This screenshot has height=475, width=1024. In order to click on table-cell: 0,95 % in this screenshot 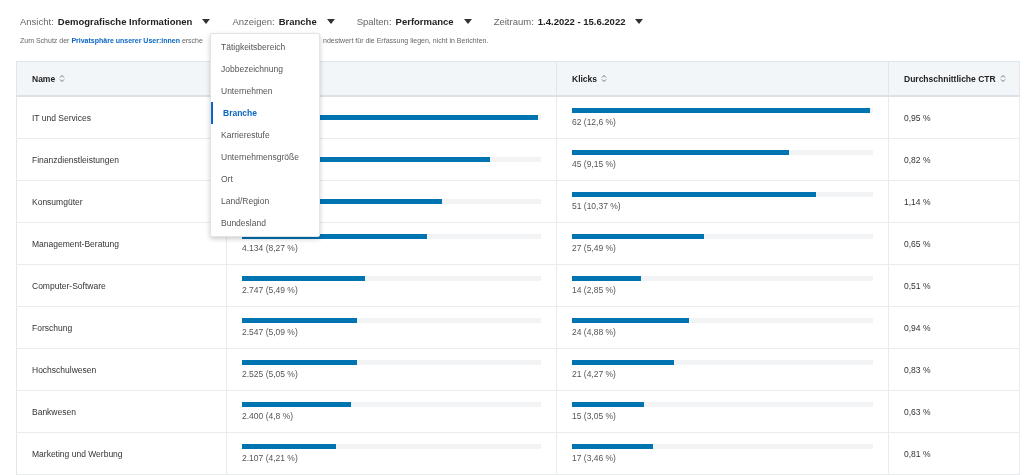, I will do `click(917, 117)`.